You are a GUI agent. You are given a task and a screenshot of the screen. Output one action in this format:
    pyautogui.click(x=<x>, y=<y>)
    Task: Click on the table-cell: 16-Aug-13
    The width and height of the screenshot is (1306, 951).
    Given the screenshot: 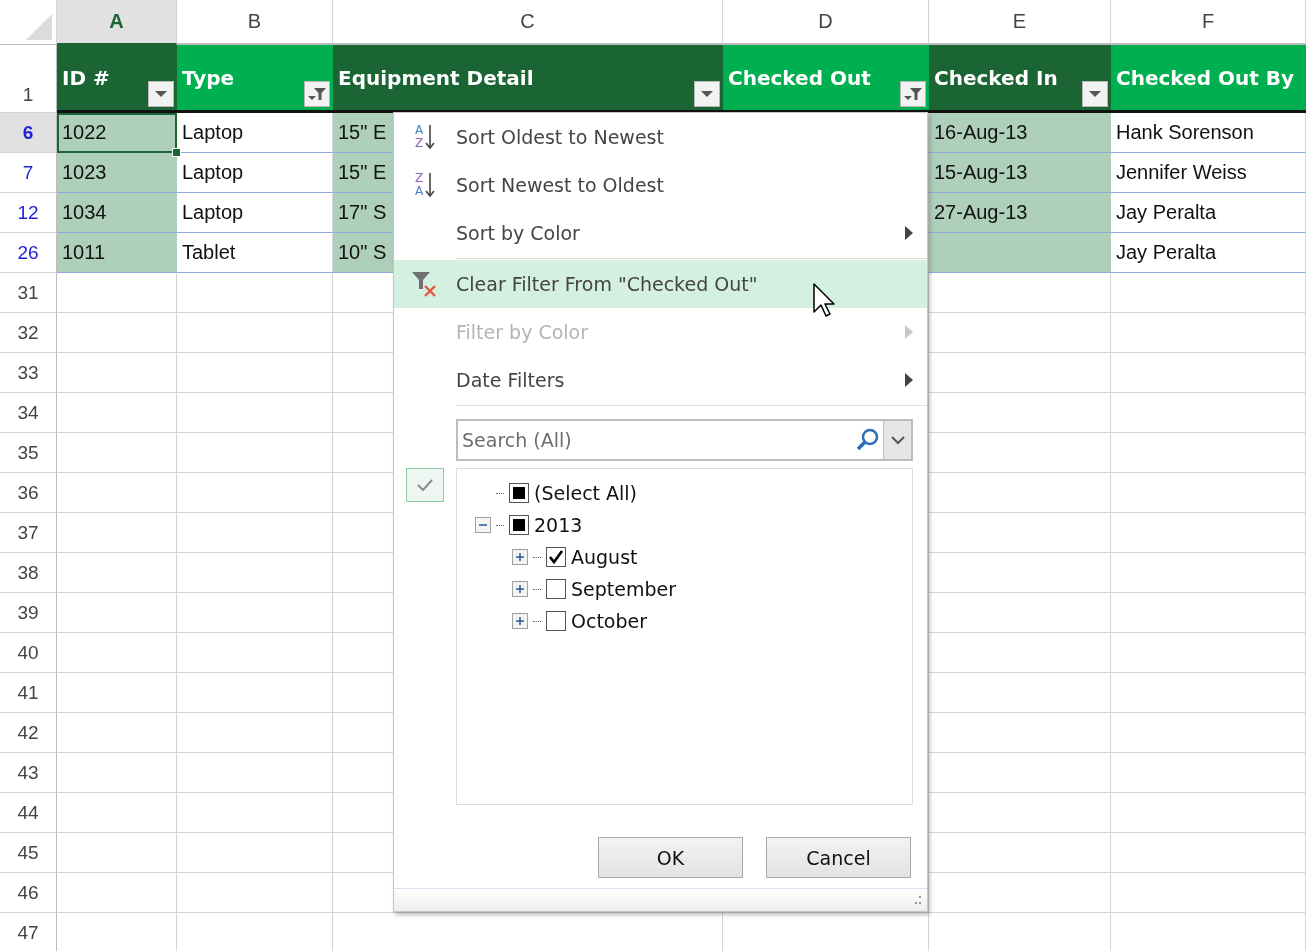 What is the action you would take?
    pyautogui.click(x=1020, y=133)
    